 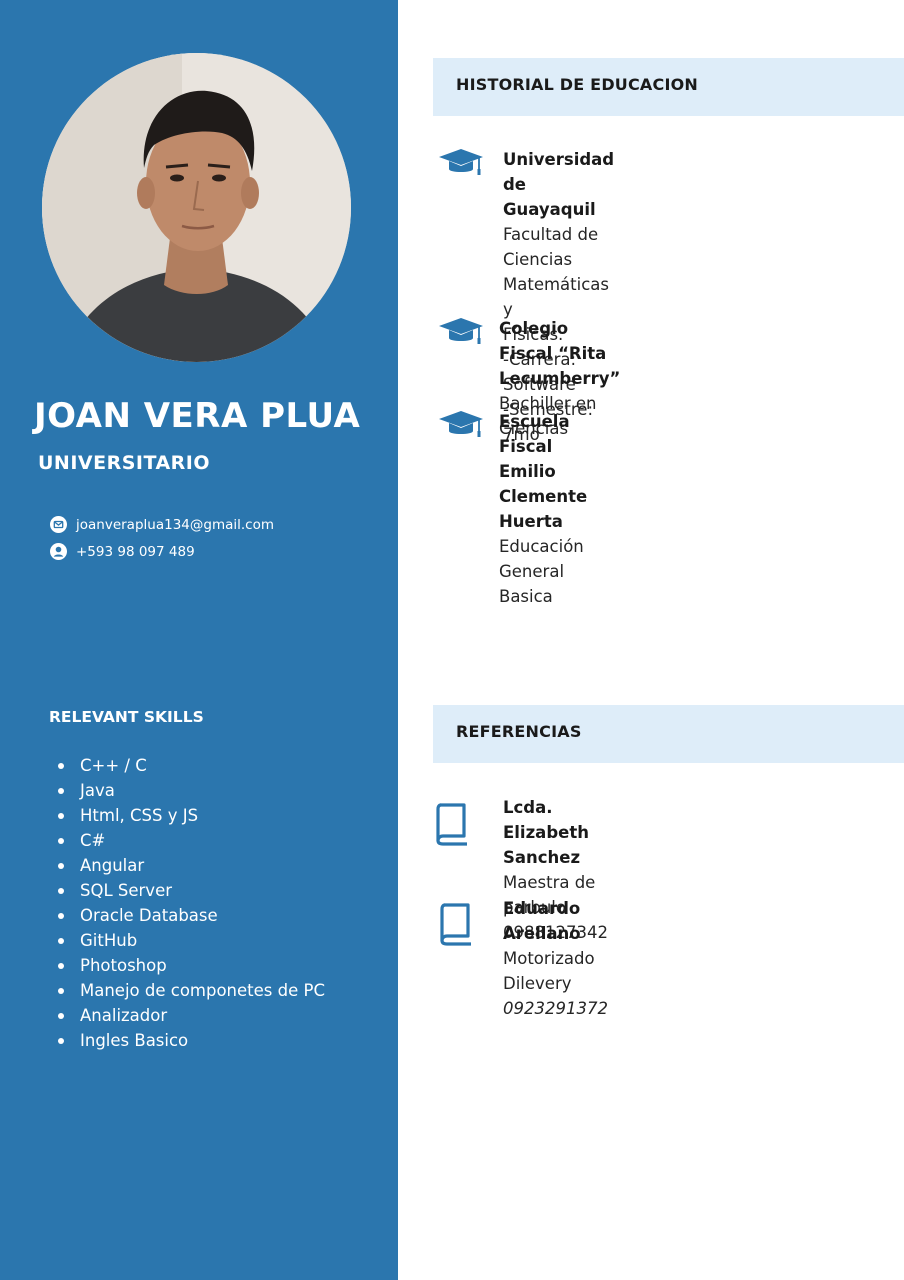 I want to click on skill-item: Analizador, so click(x=191, y=1015).